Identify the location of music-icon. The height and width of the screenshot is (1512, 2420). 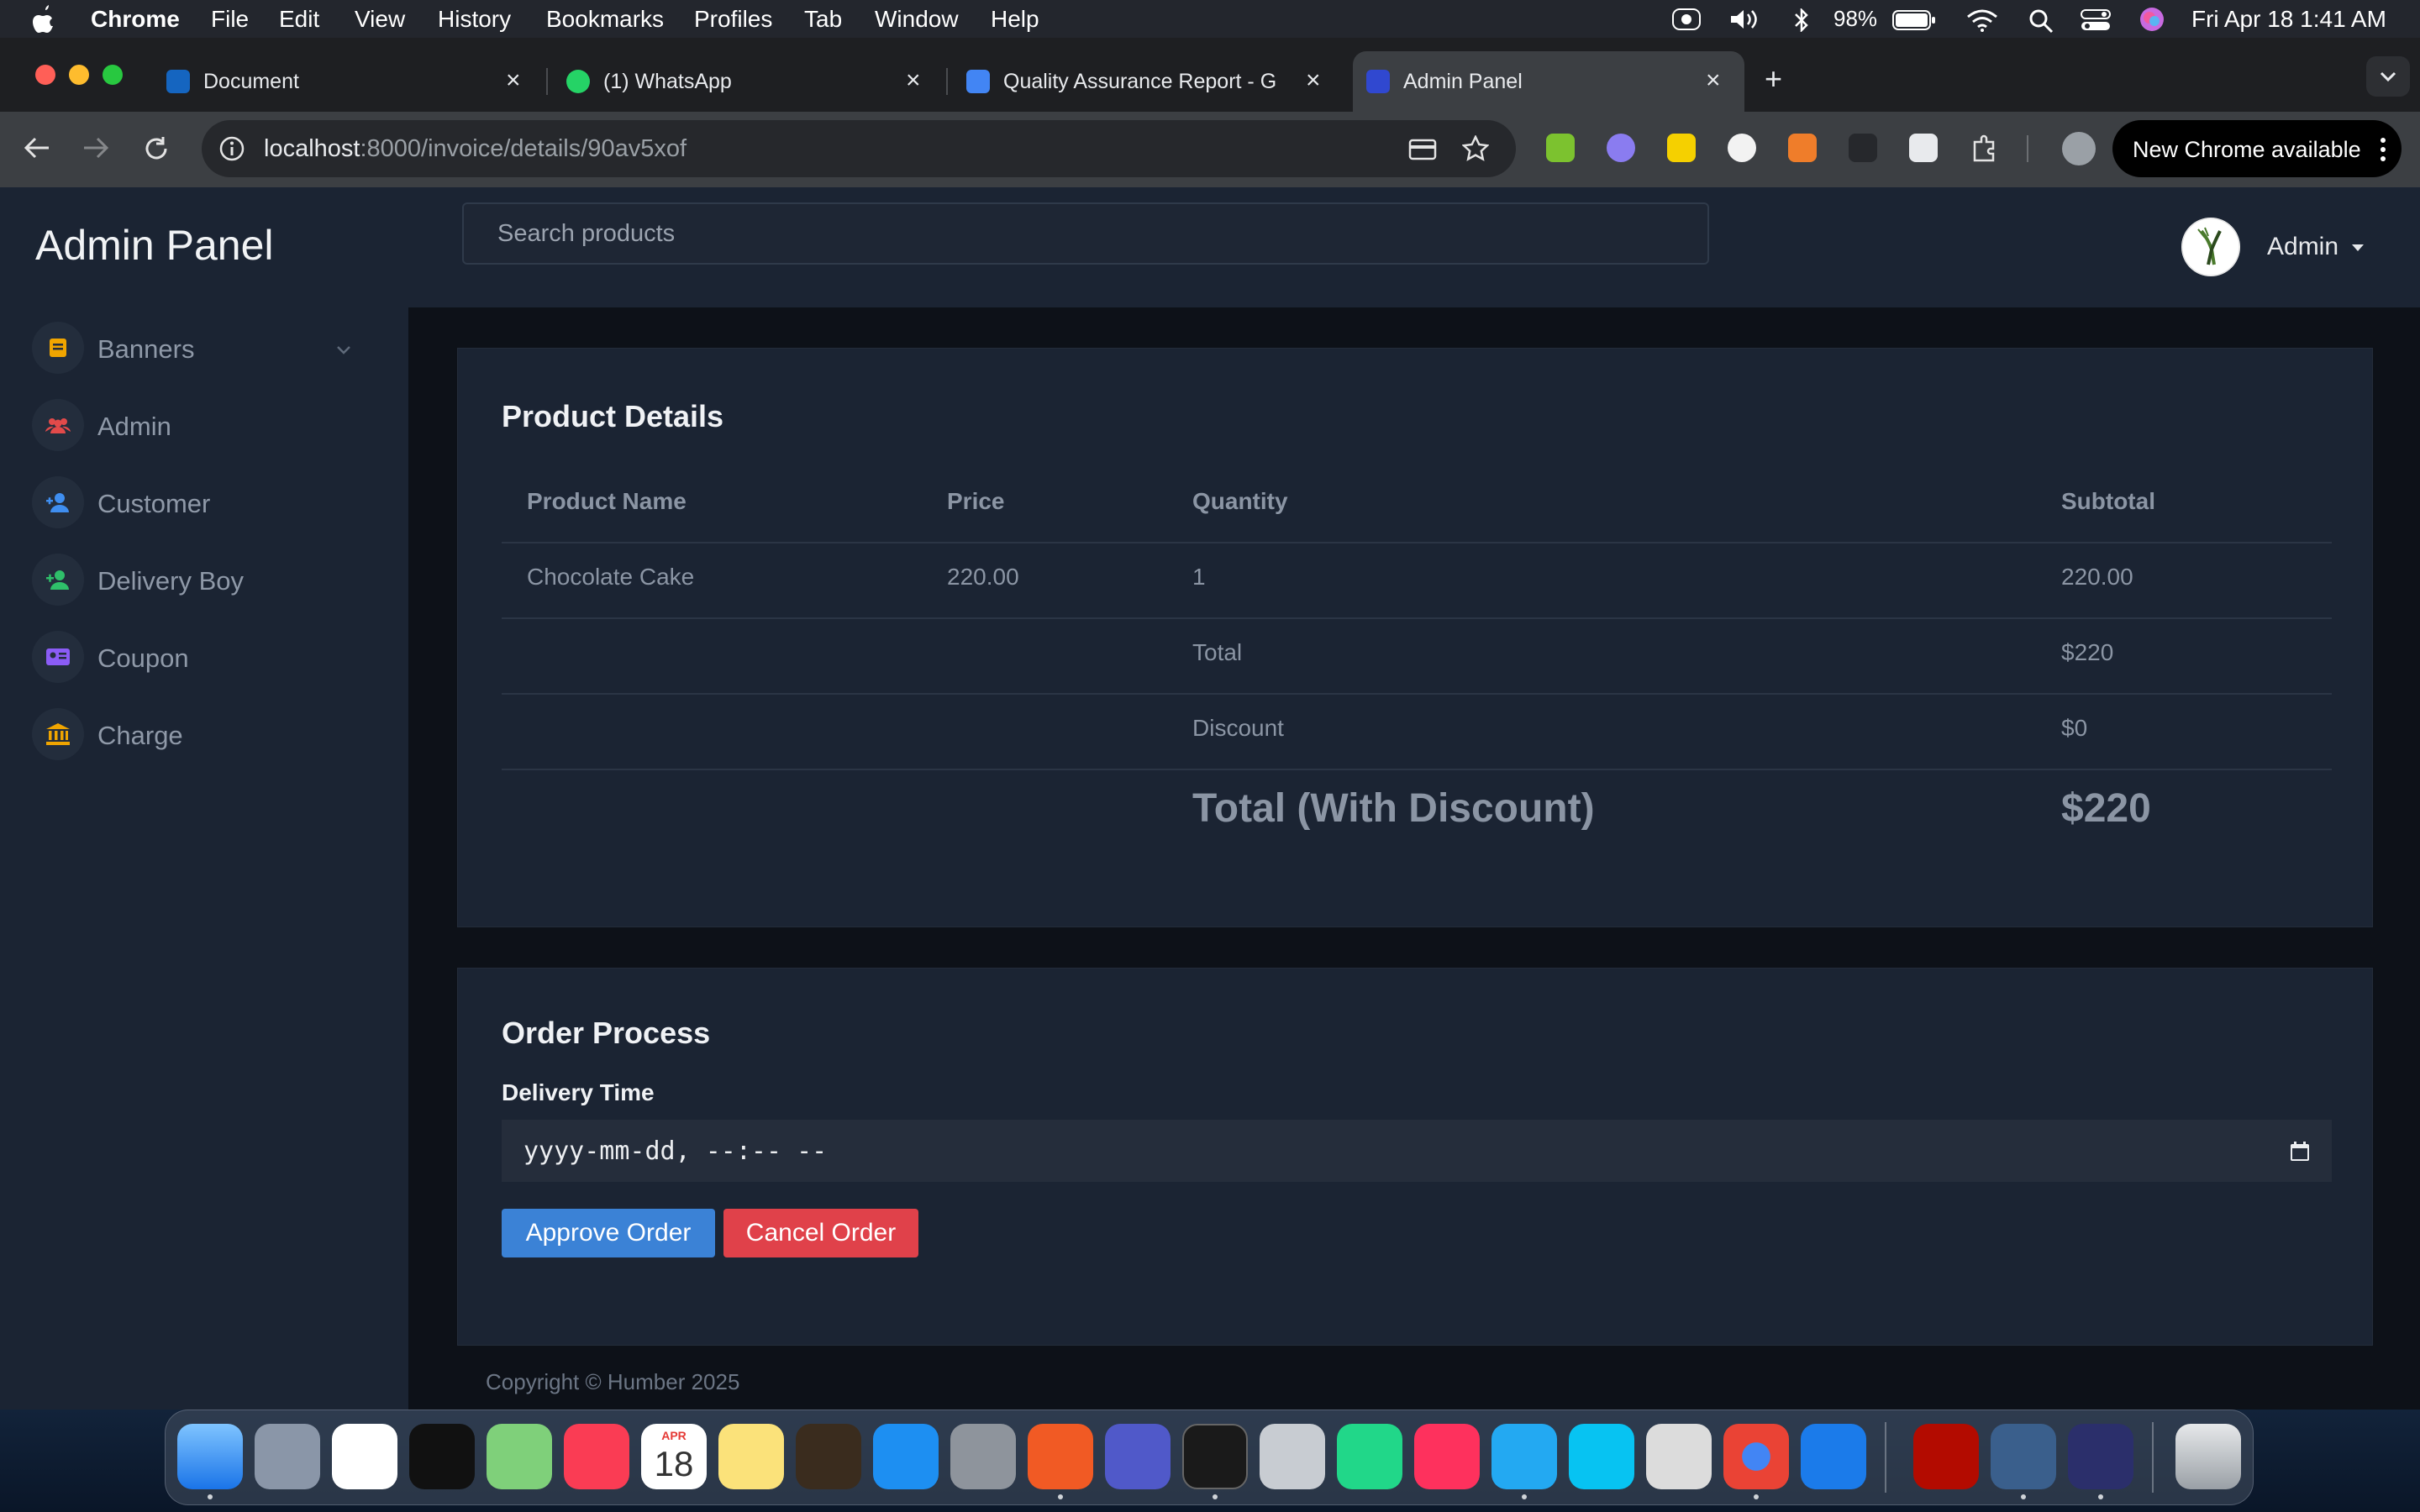
(597, 1456).